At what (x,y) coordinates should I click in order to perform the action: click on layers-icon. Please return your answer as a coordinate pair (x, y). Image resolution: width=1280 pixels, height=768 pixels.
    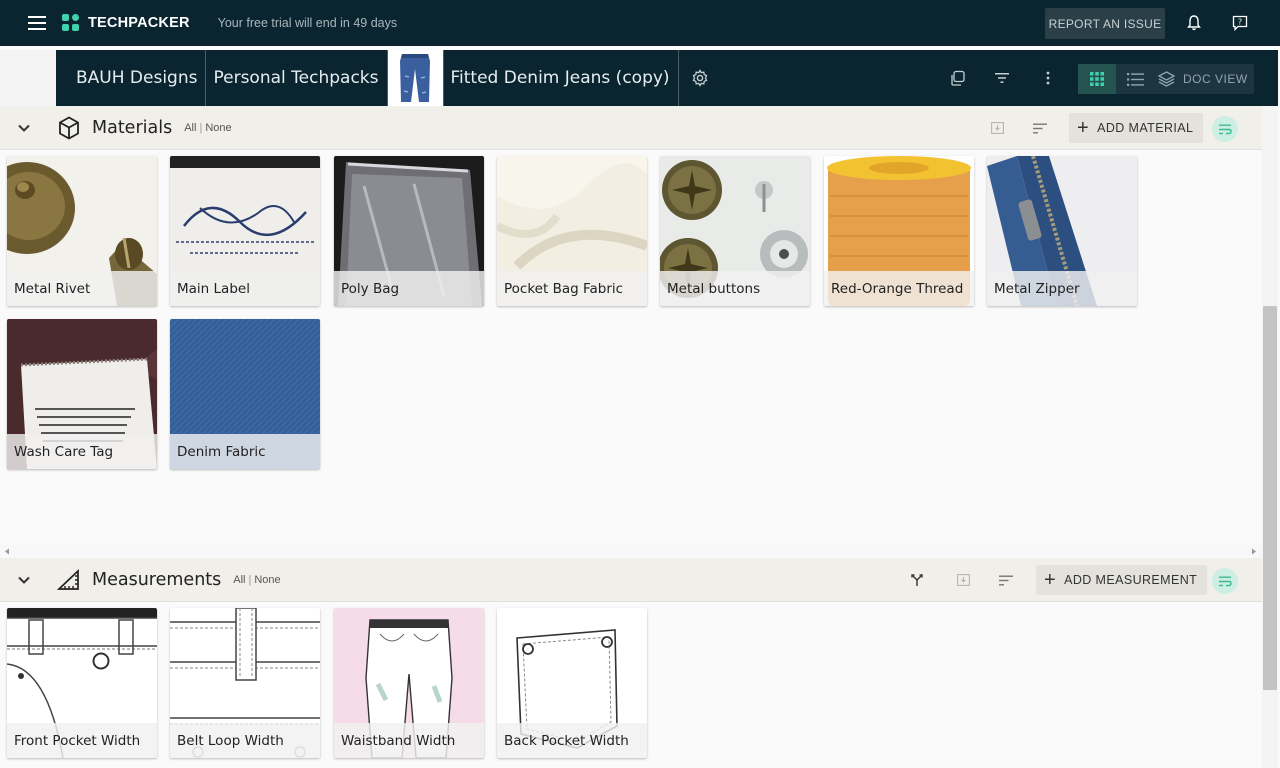
    Looking at the image, I should click on (1166, 79).